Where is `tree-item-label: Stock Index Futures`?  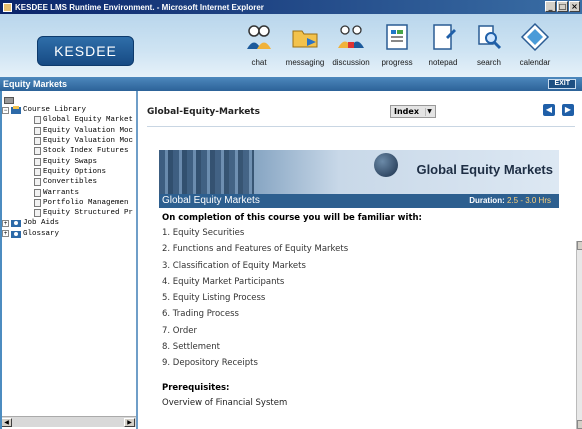
tree-item-label: Stock Index Futures is located at coordinates (86, 151).